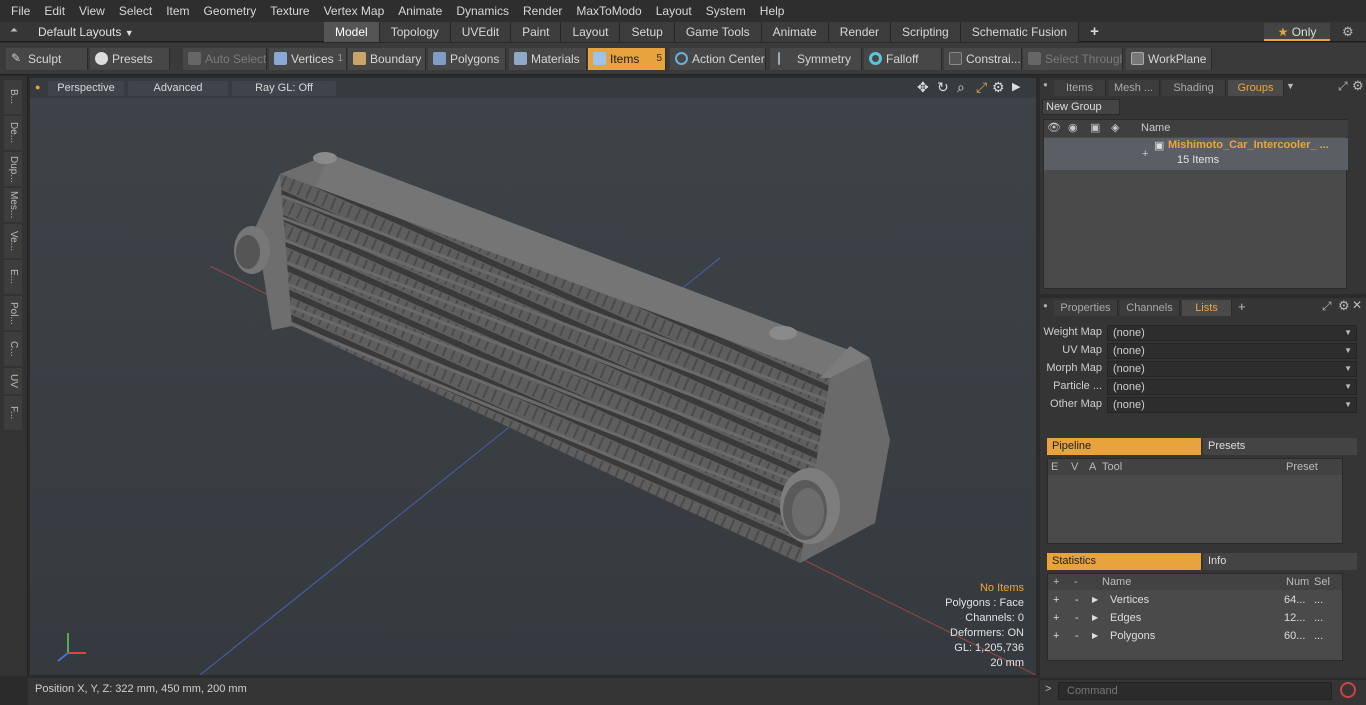 The width and height of the screenshot is (1366, 705). What do you see at coordinates (1232, 387) in the screenshot?
I see `particle-map-select: (none)` at bounding box center [1232, 387].